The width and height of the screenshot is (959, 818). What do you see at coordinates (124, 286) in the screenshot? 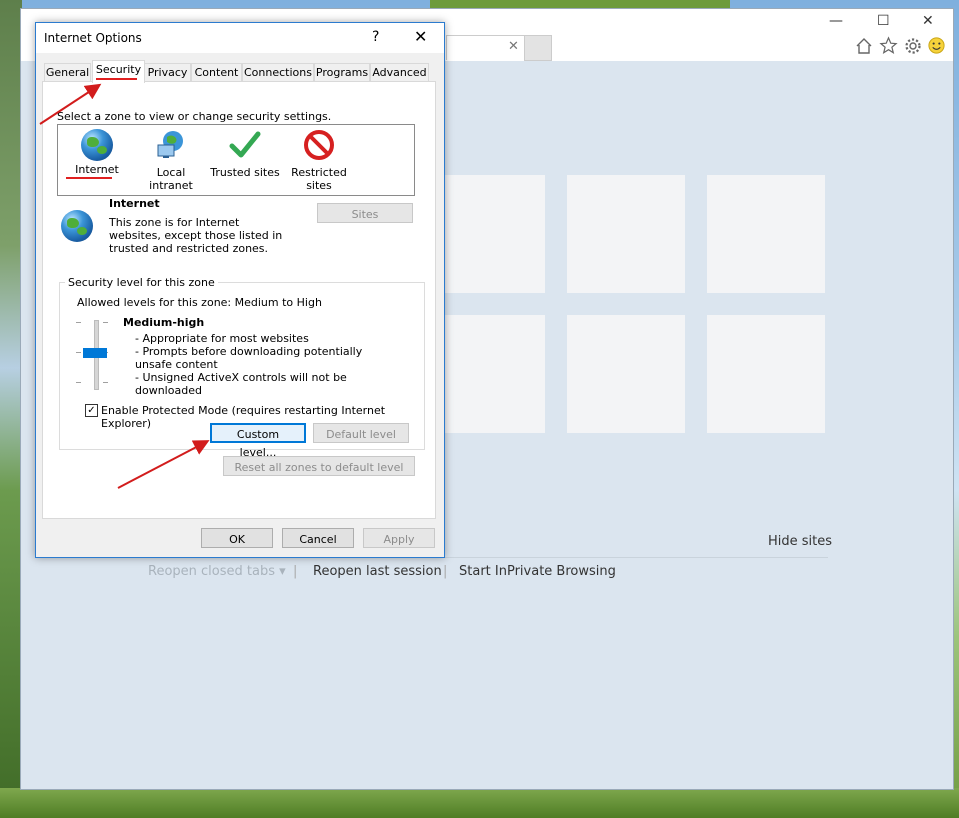
I see `annotation-arrows` at bounding box center [124, 286].